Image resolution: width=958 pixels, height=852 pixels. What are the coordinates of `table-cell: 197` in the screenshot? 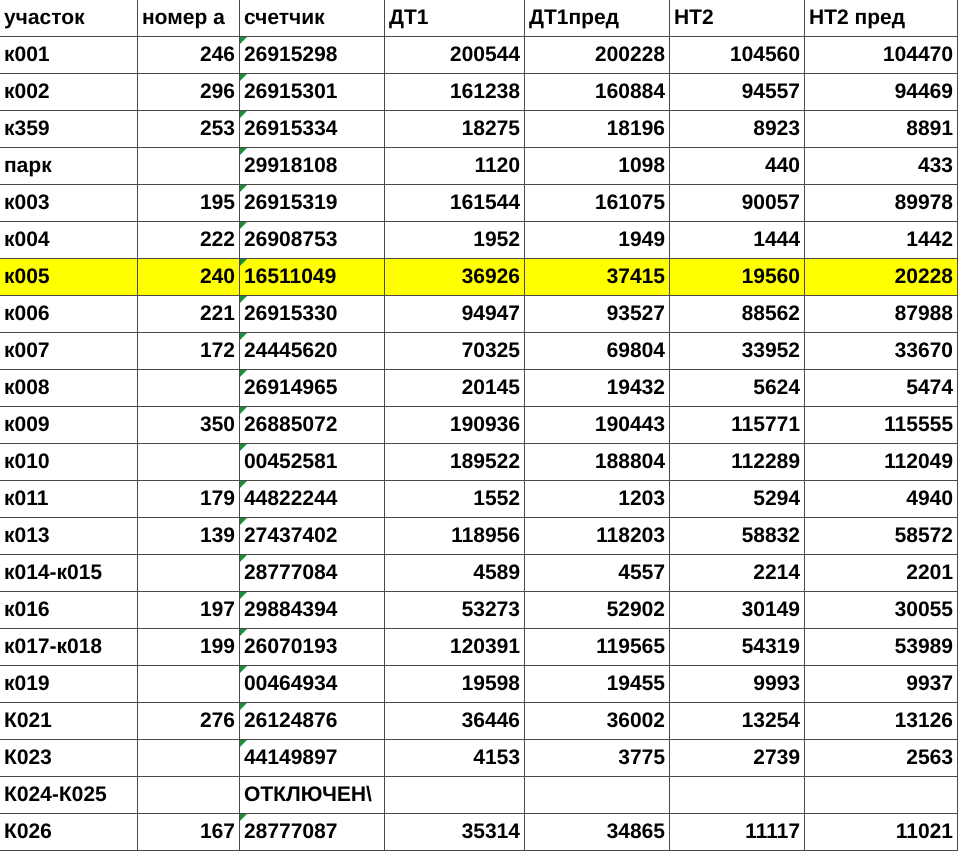 It's located at (217, 610).